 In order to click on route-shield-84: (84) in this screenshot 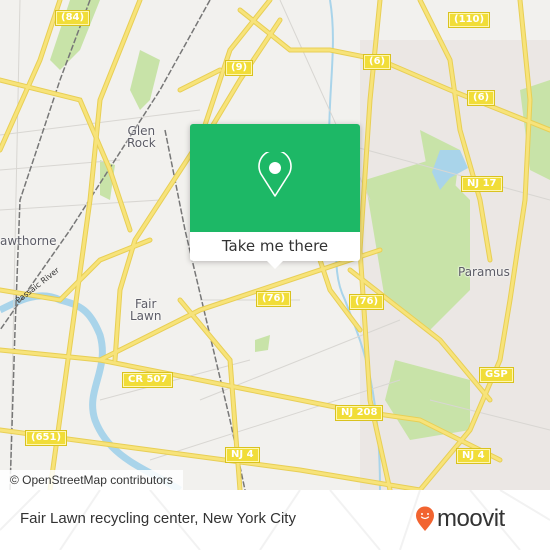, I will do `click(73, 18)`.